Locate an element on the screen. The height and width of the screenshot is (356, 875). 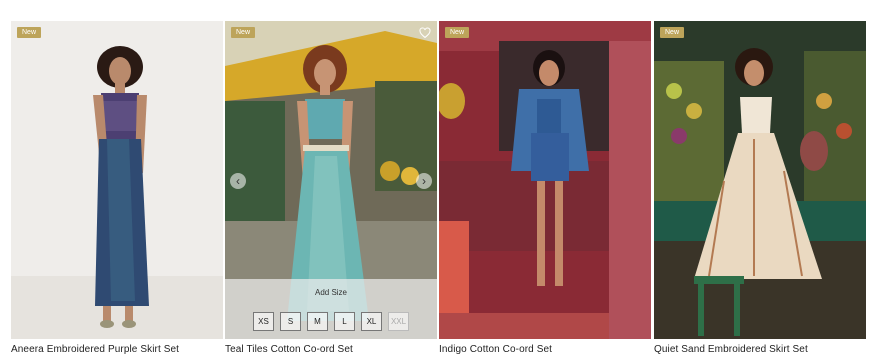
product-name: Indigo Cotton Co-ord Set is located at coordinates (495, 349).